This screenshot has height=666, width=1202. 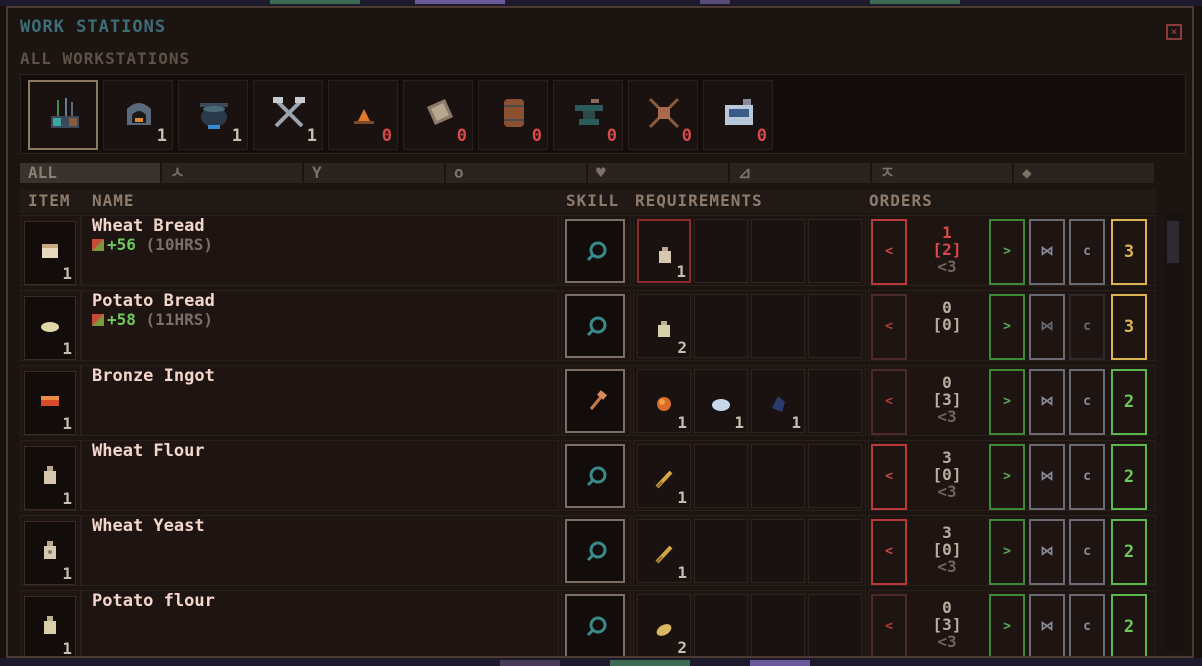 I want to click on filter-category: o, so click(x=516, y=173).